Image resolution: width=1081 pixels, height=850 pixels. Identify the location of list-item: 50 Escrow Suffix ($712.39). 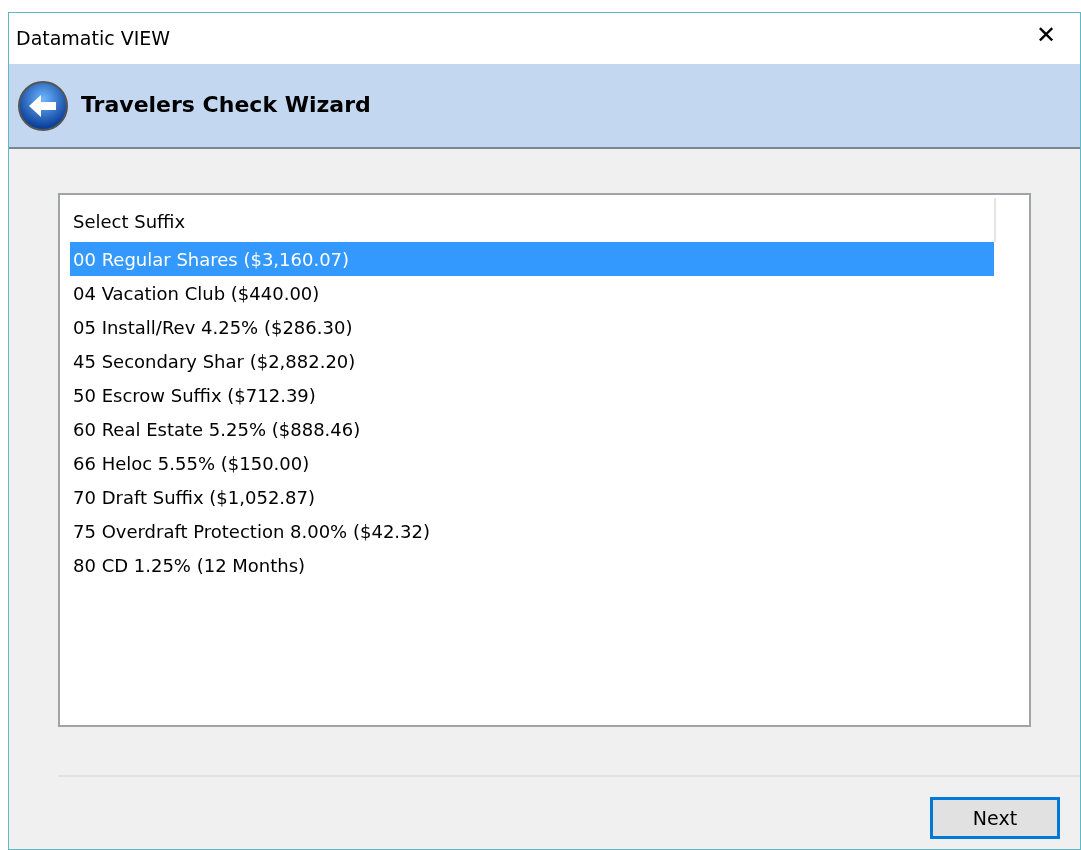
(532, 395).